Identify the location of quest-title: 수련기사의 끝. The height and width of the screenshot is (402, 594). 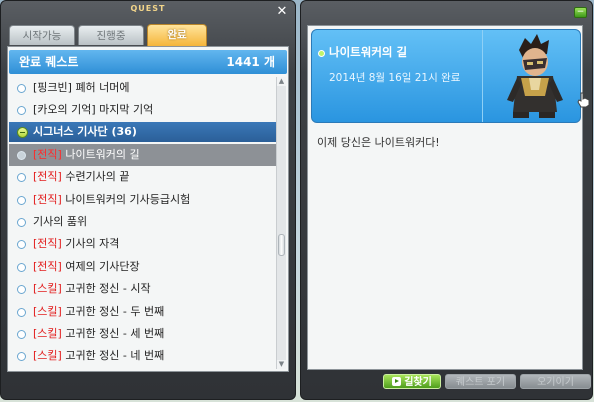
(95, 177).